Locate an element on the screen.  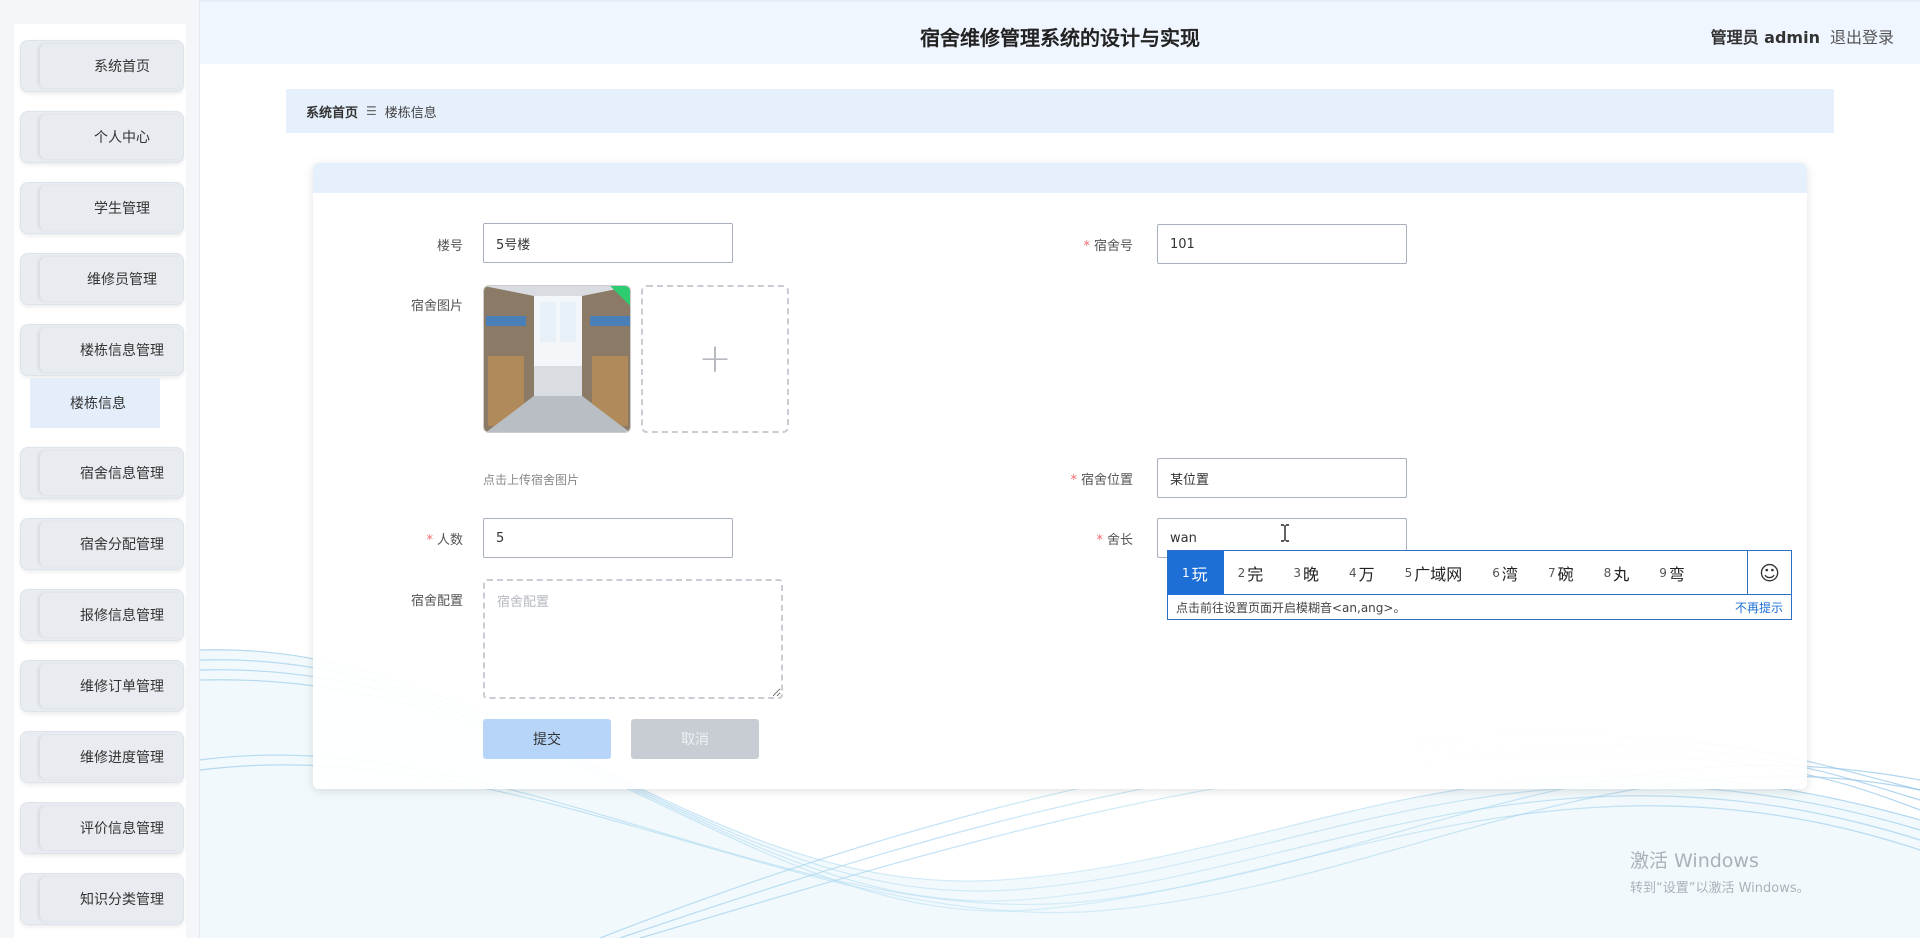
ime-candidate: 2完 is located at coordinates (1252, 573).